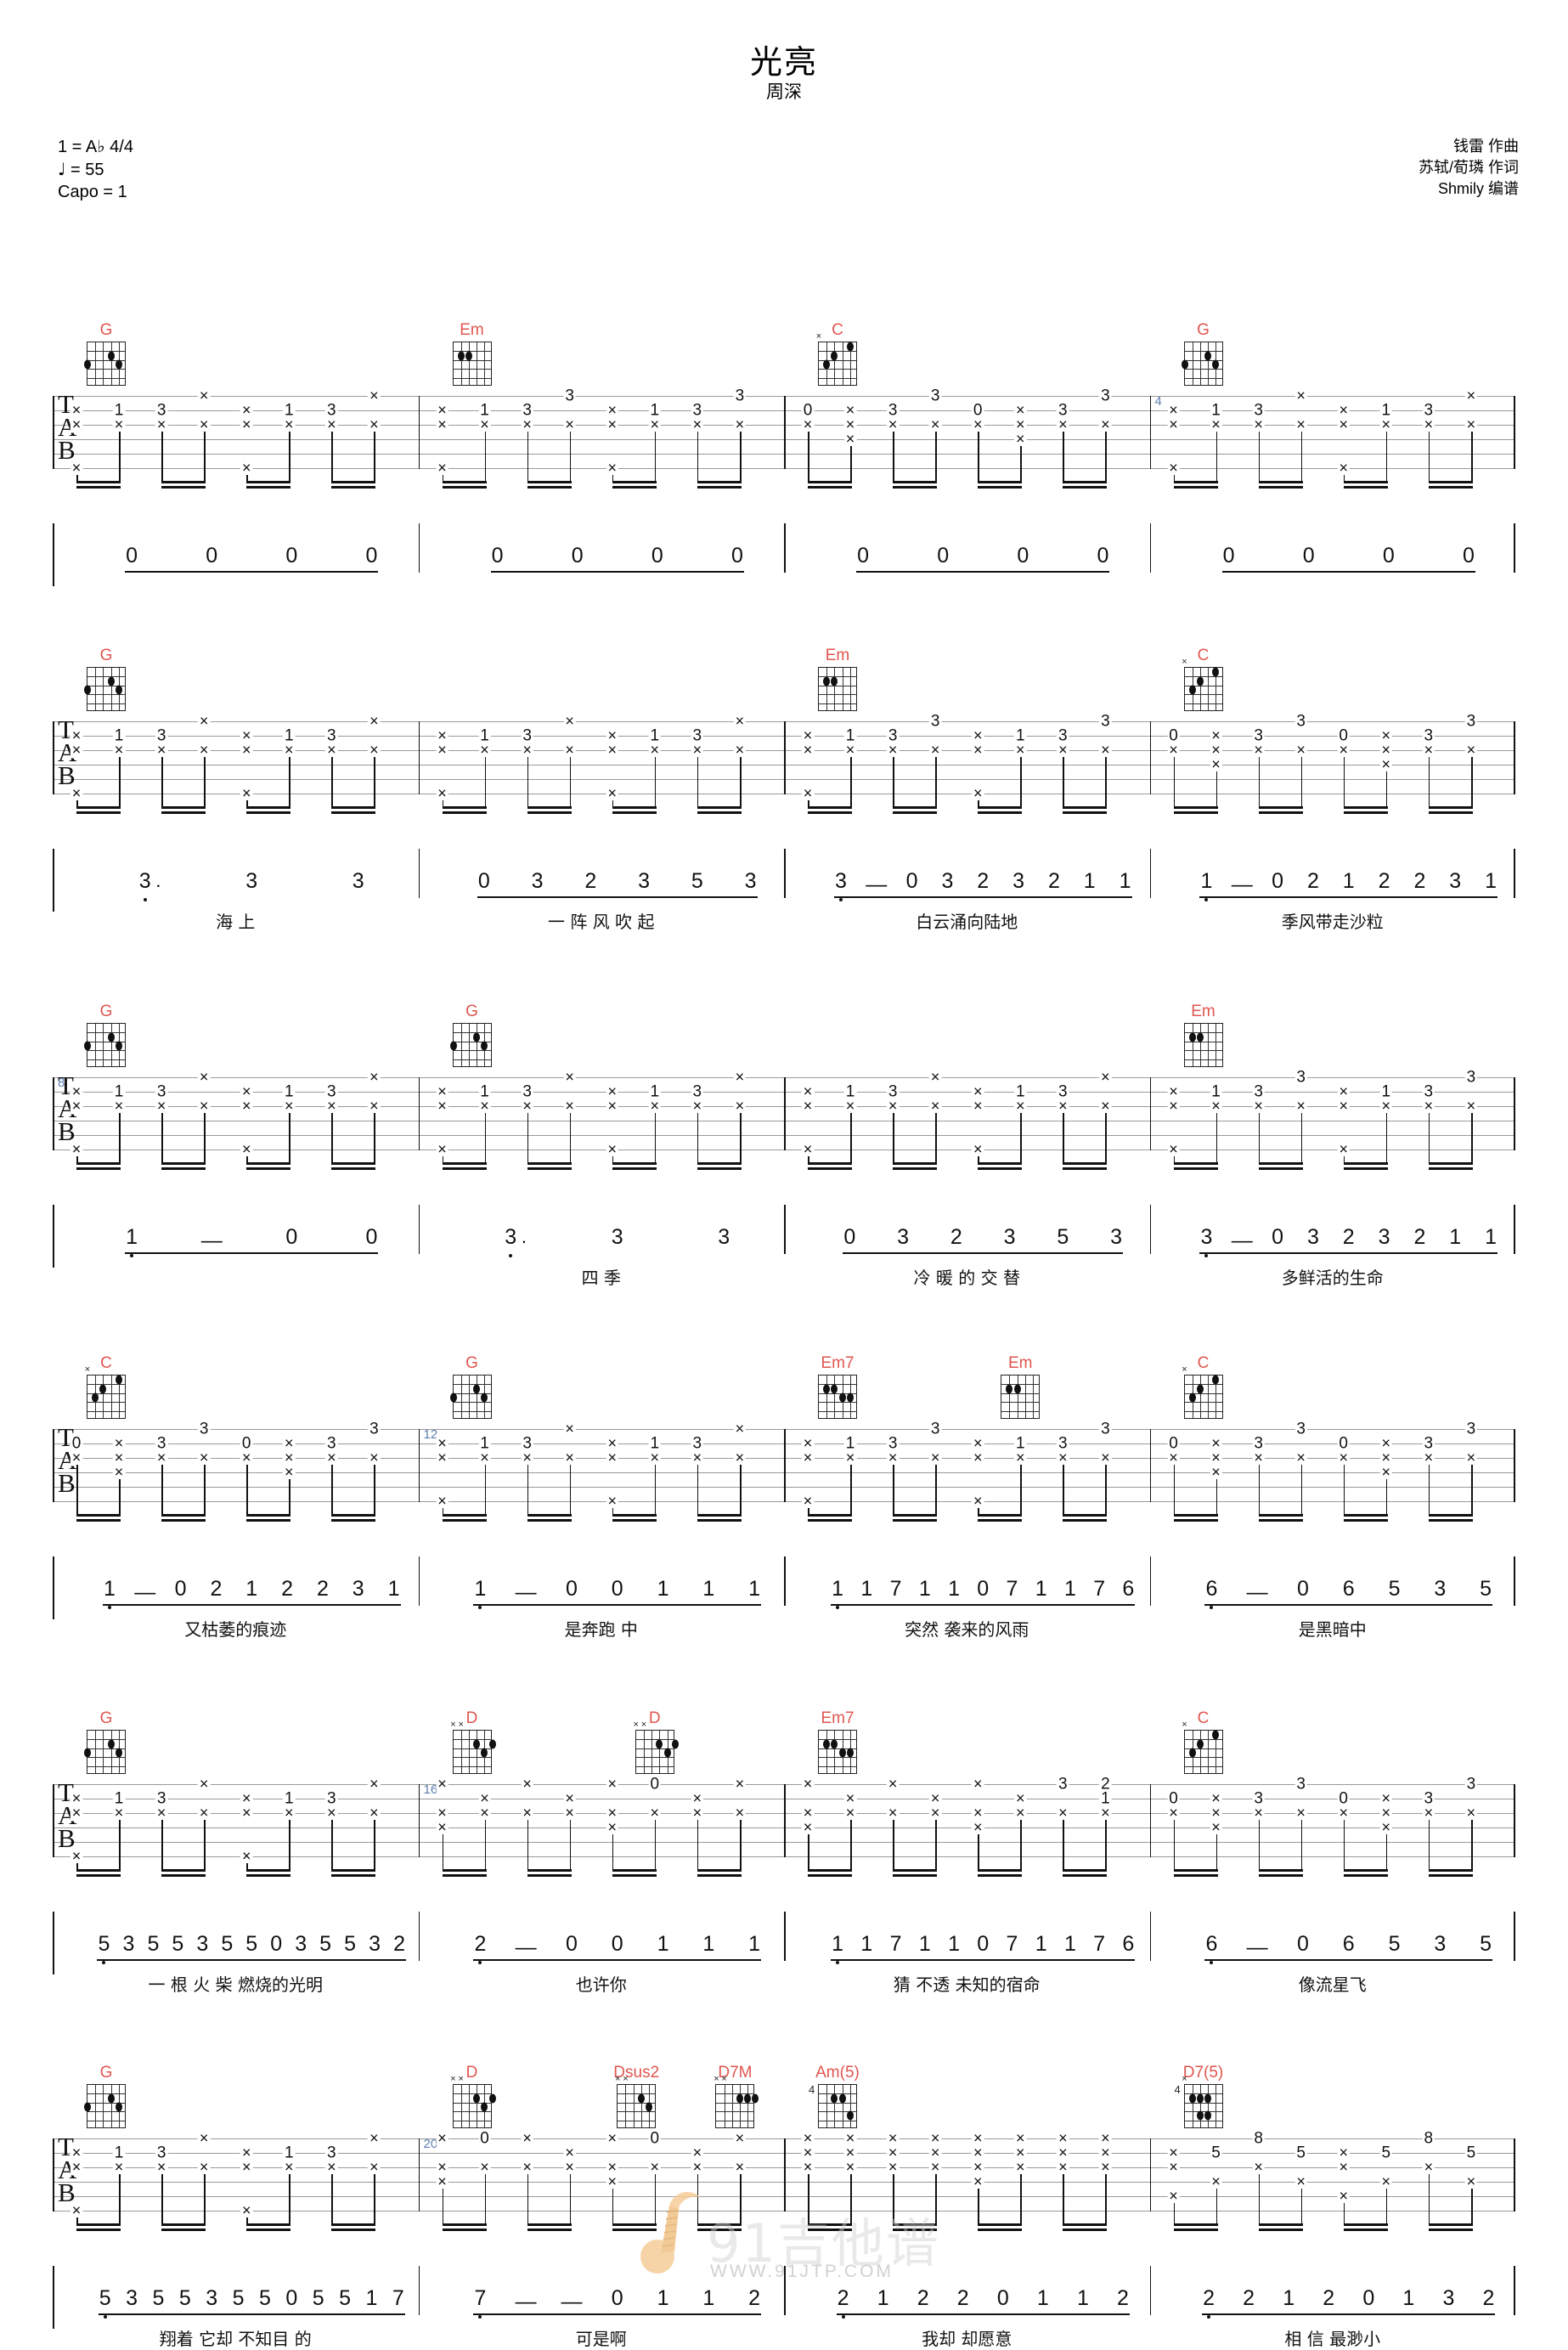 The width and height of the screenshot is (1568, 2350). What do you see at coordinates (1203, 2073) in the screenshot?
I see `chord-name: D7(5)` at bounding box center [1203, 2073].